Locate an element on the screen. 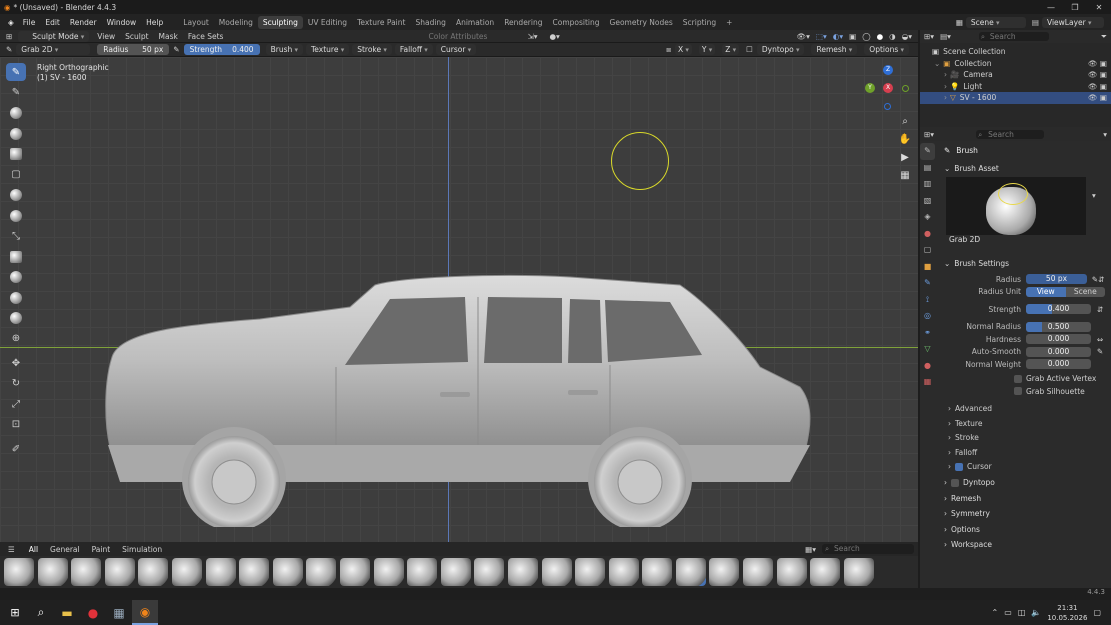 This screenshot has width=1111, height=625. symmetry-icon: ⧈ is located at coordinates (668, 50).